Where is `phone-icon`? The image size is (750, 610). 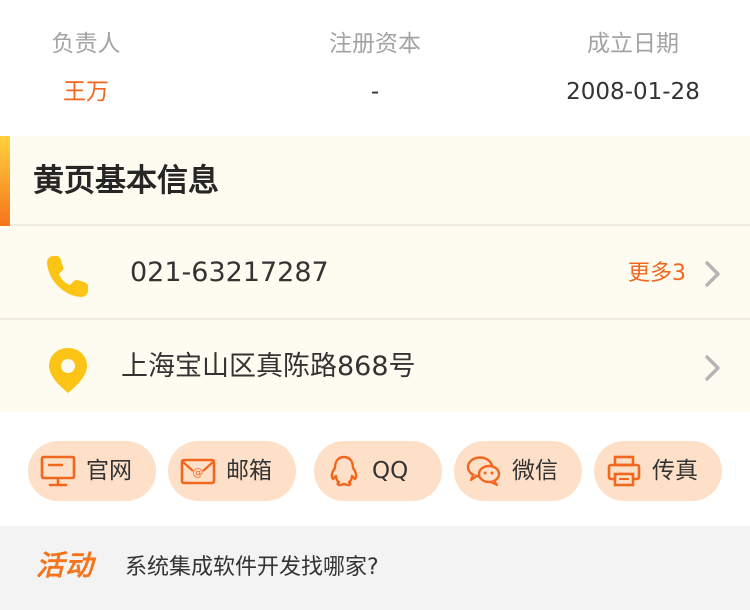
phone-icon is located at coordinates (67, 276).